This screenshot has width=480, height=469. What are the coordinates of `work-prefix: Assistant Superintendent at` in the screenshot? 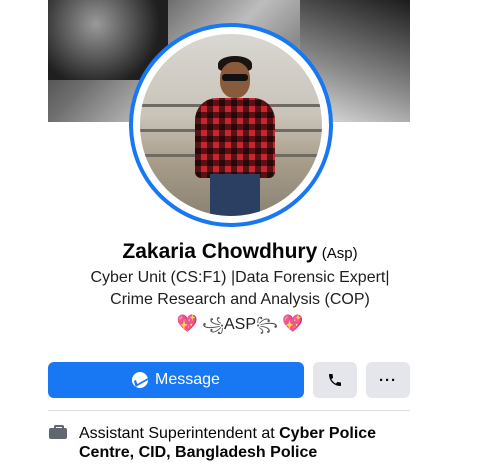 It's located at (179, 433).